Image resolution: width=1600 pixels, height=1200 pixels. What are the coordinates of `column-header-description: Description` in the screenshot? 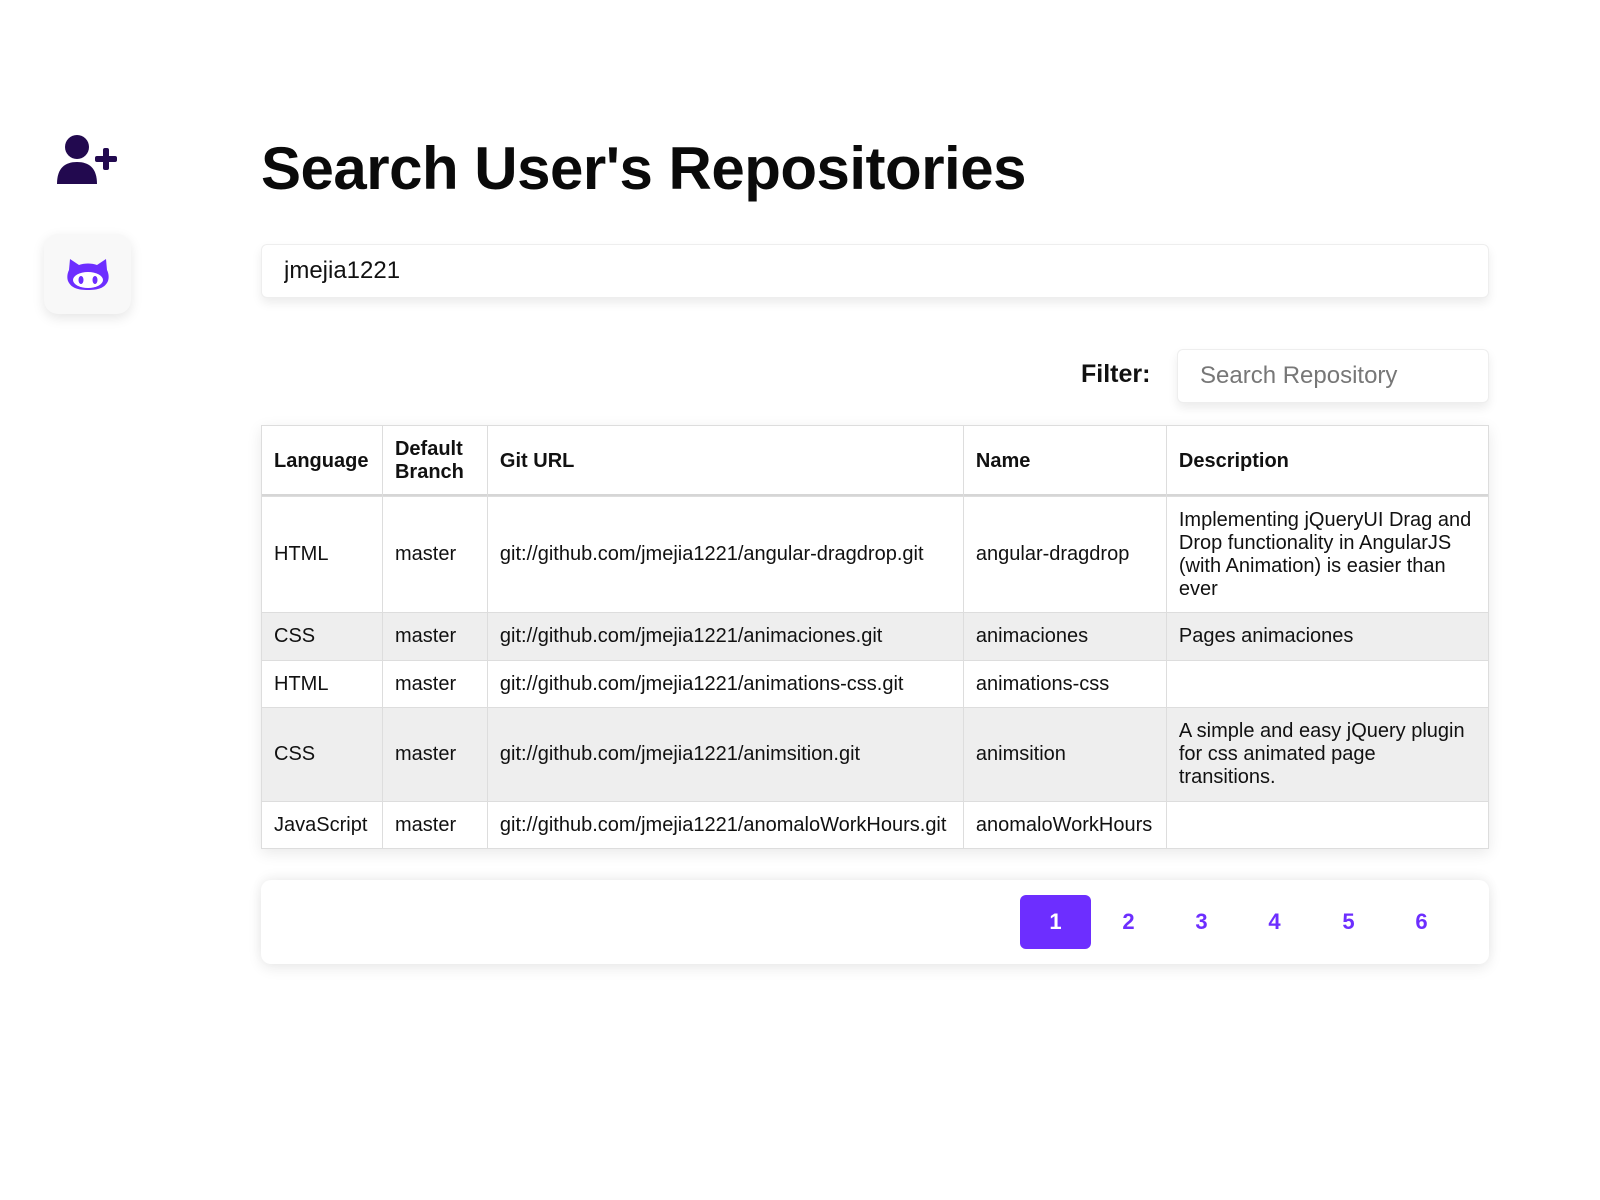 It's located at (1327, 461).